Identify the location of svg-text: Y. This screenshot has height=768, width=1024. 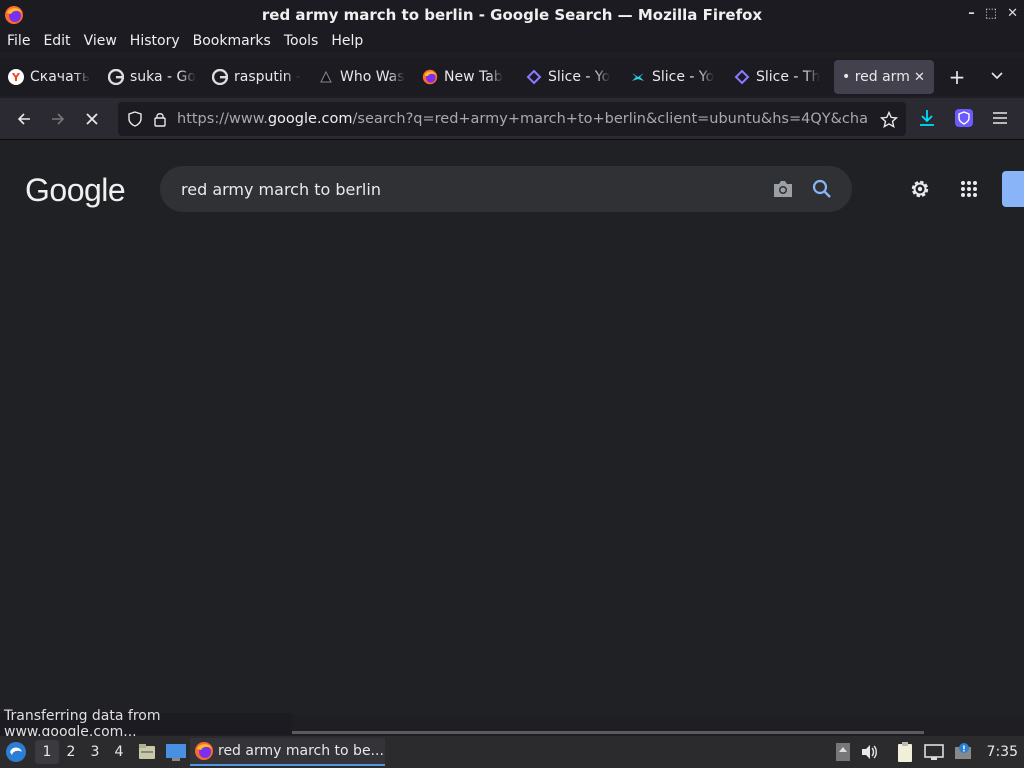
(16, 77).